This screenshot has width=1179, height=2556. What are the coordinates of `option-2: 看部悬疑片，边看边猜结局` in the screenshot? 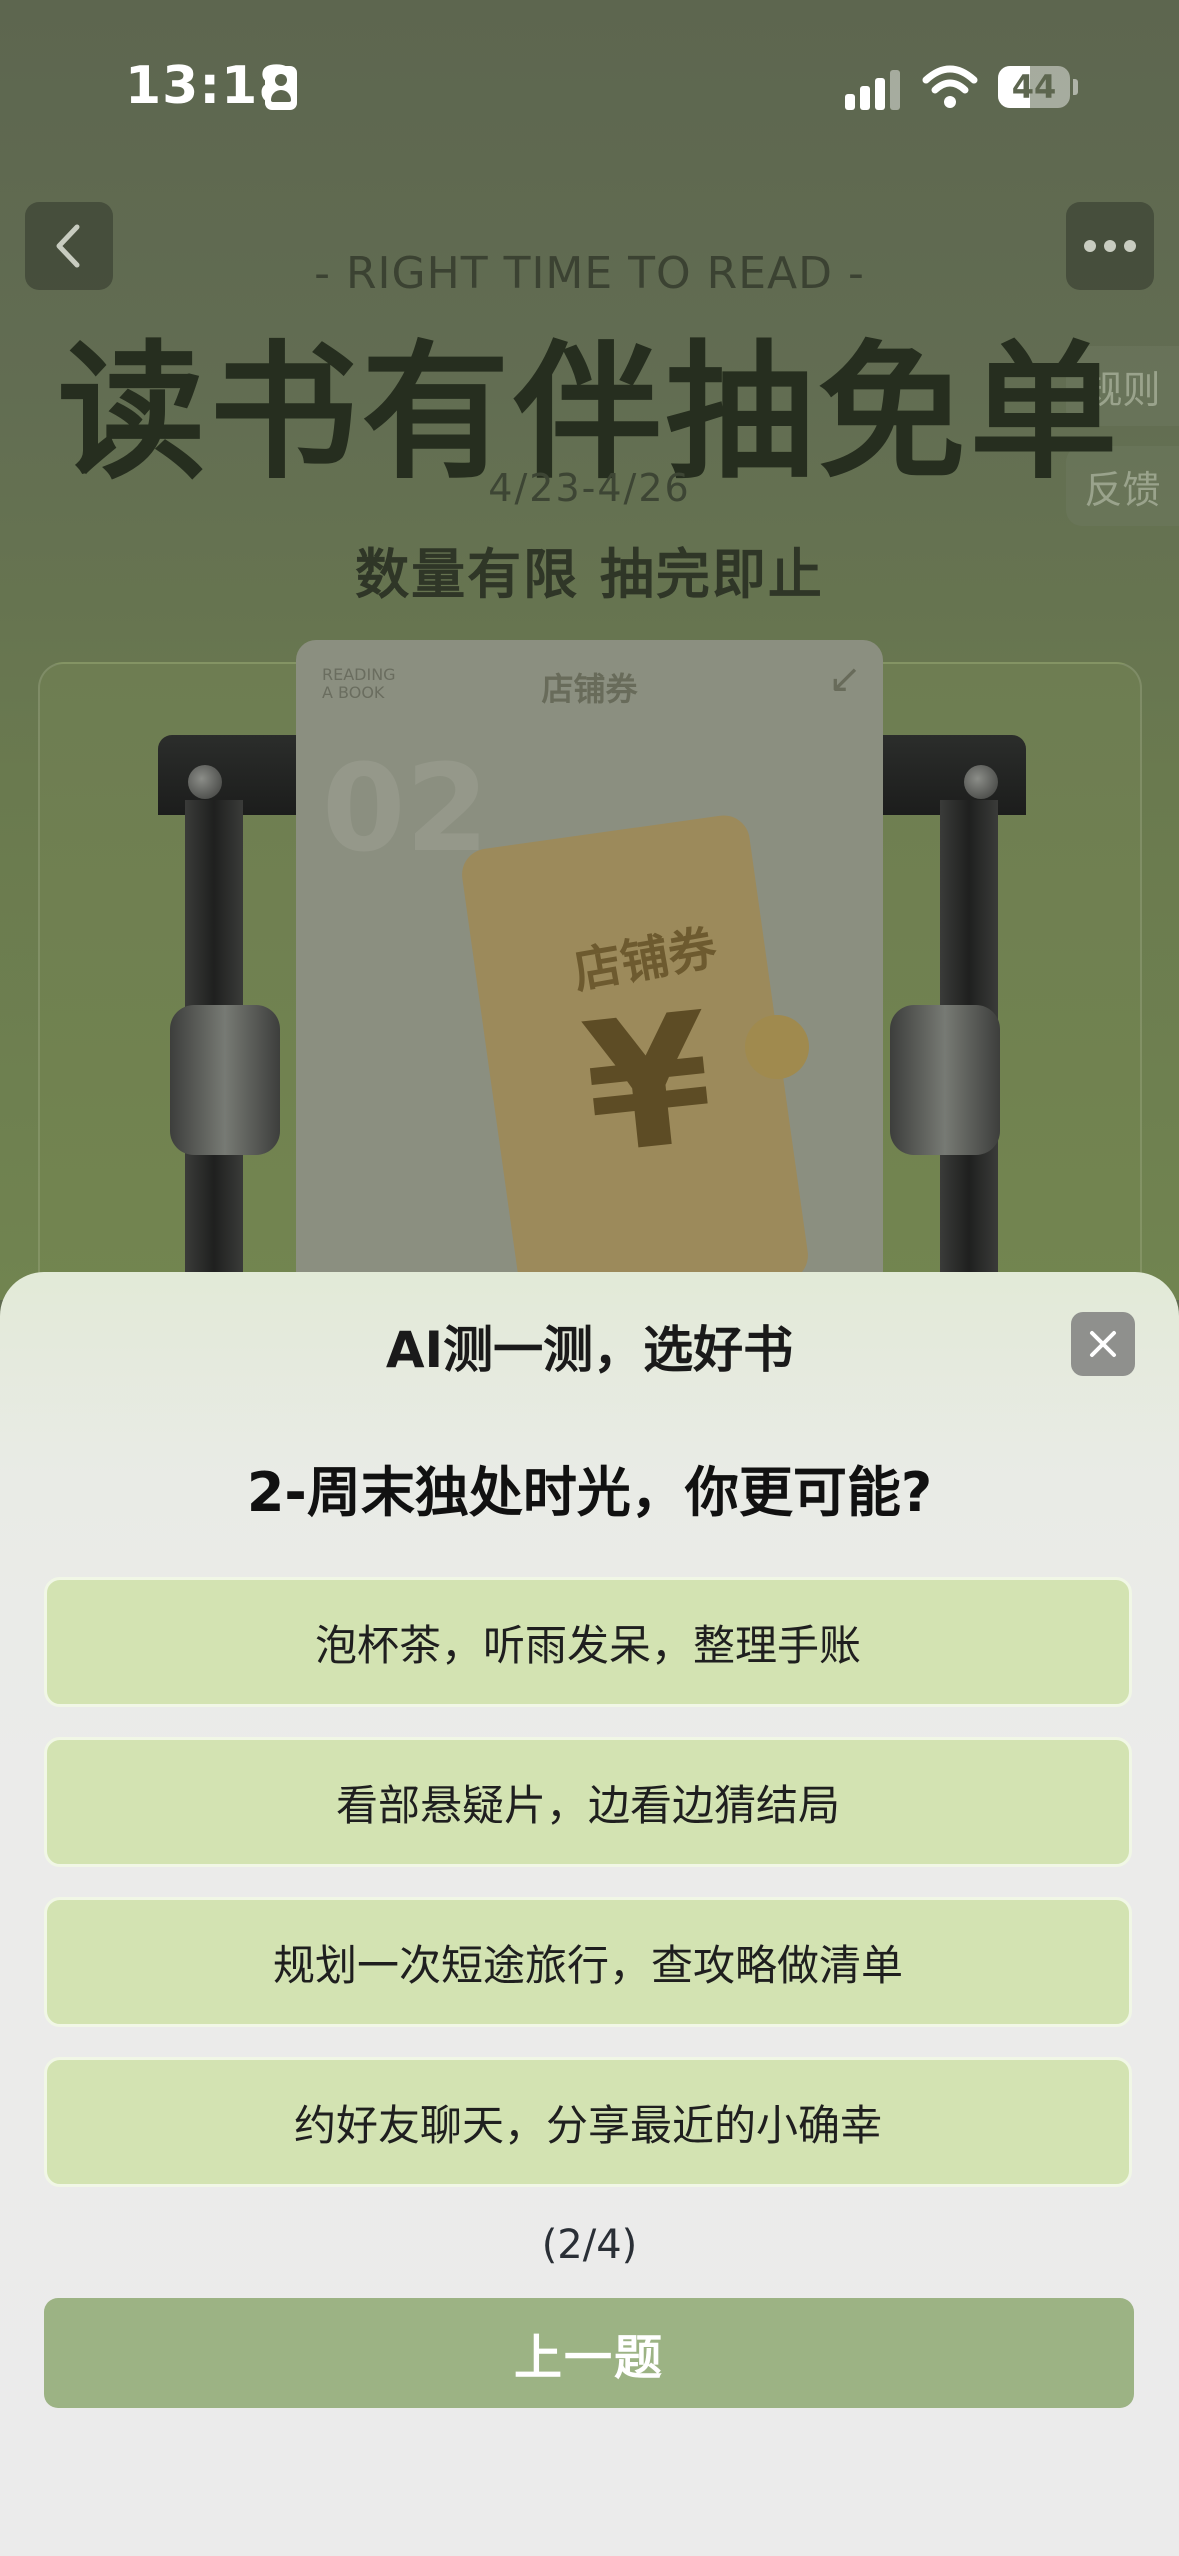 It's located at (588, 1802).